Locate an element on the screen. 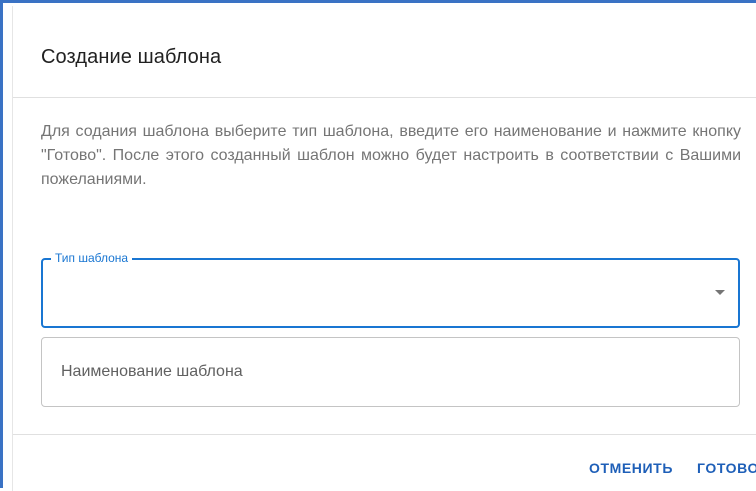 The height and width of the screenshot is (491, 756). template-type-label: Тип шаблона is located at coordinates (92, 258).